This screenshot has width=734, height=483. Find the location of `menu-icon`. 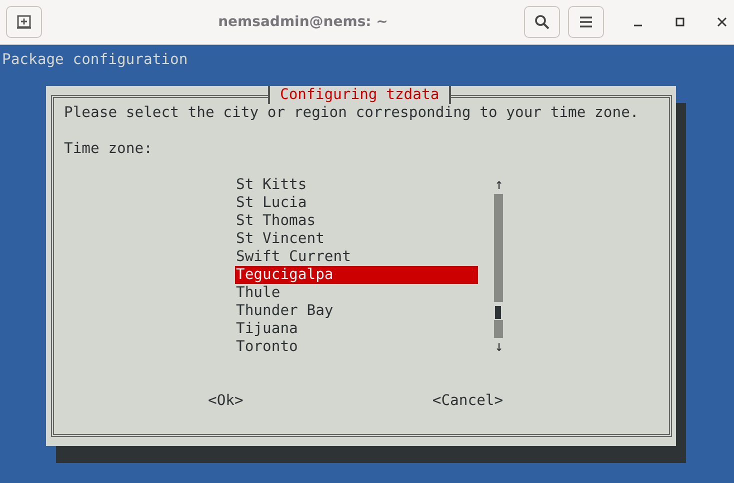

menu-icon is located at coordinates (586, 22).